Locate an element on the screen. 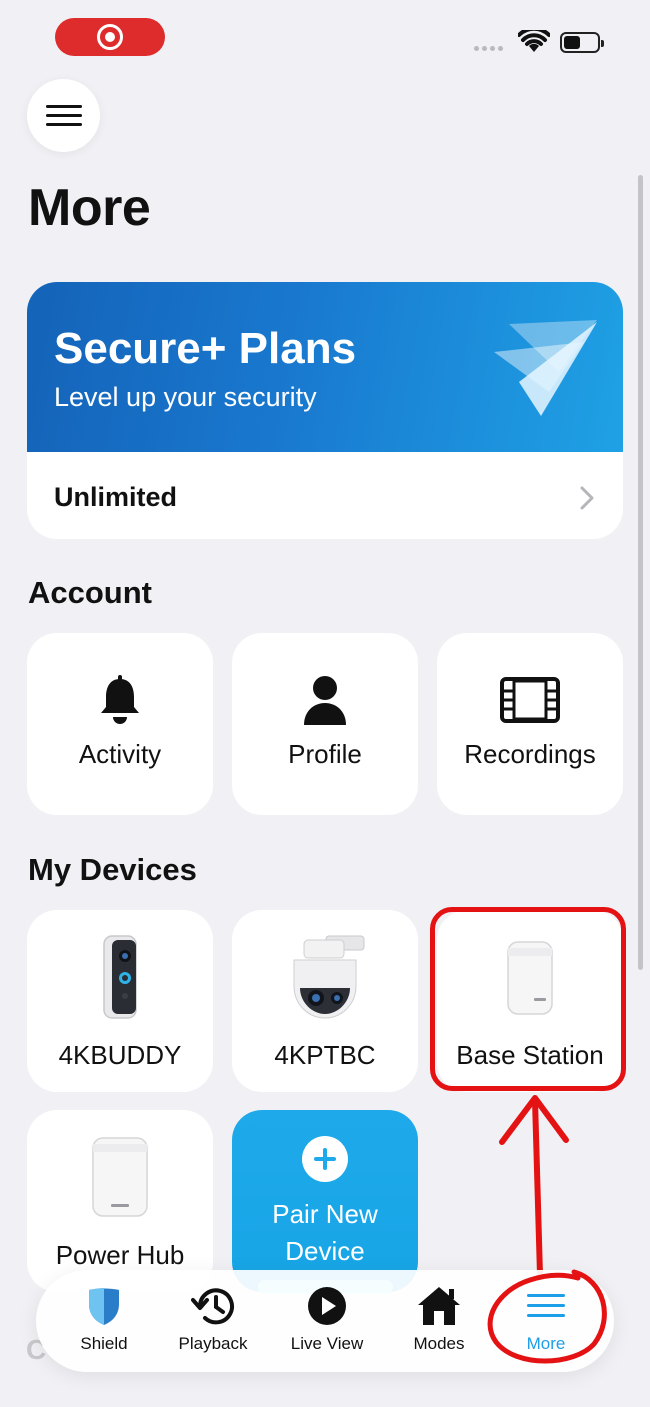  plan-title: Secure+ Plans is located at coordinates (205, 348).